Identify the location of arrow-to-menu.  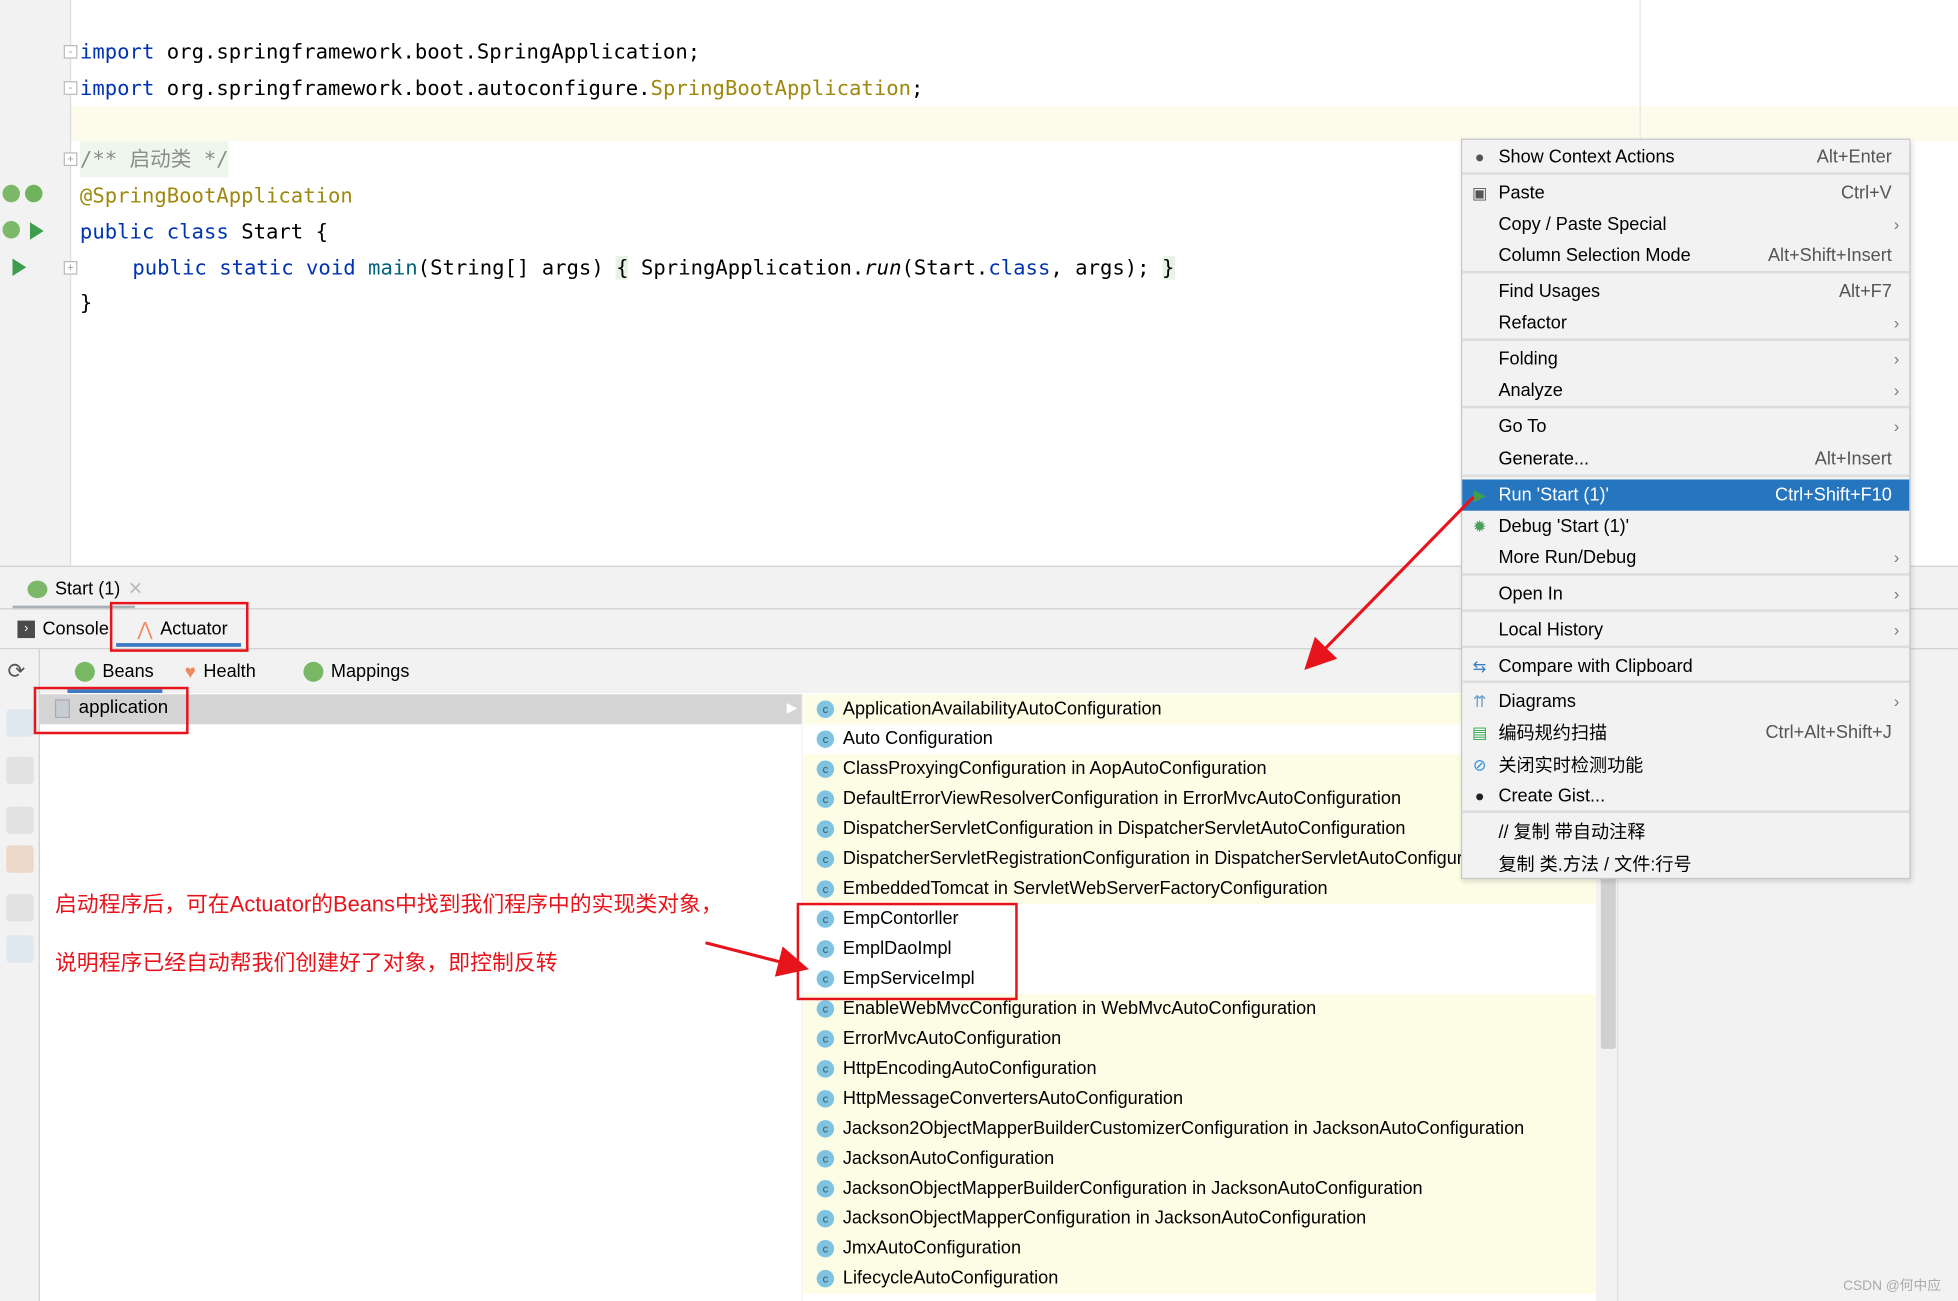
(1389, 583).